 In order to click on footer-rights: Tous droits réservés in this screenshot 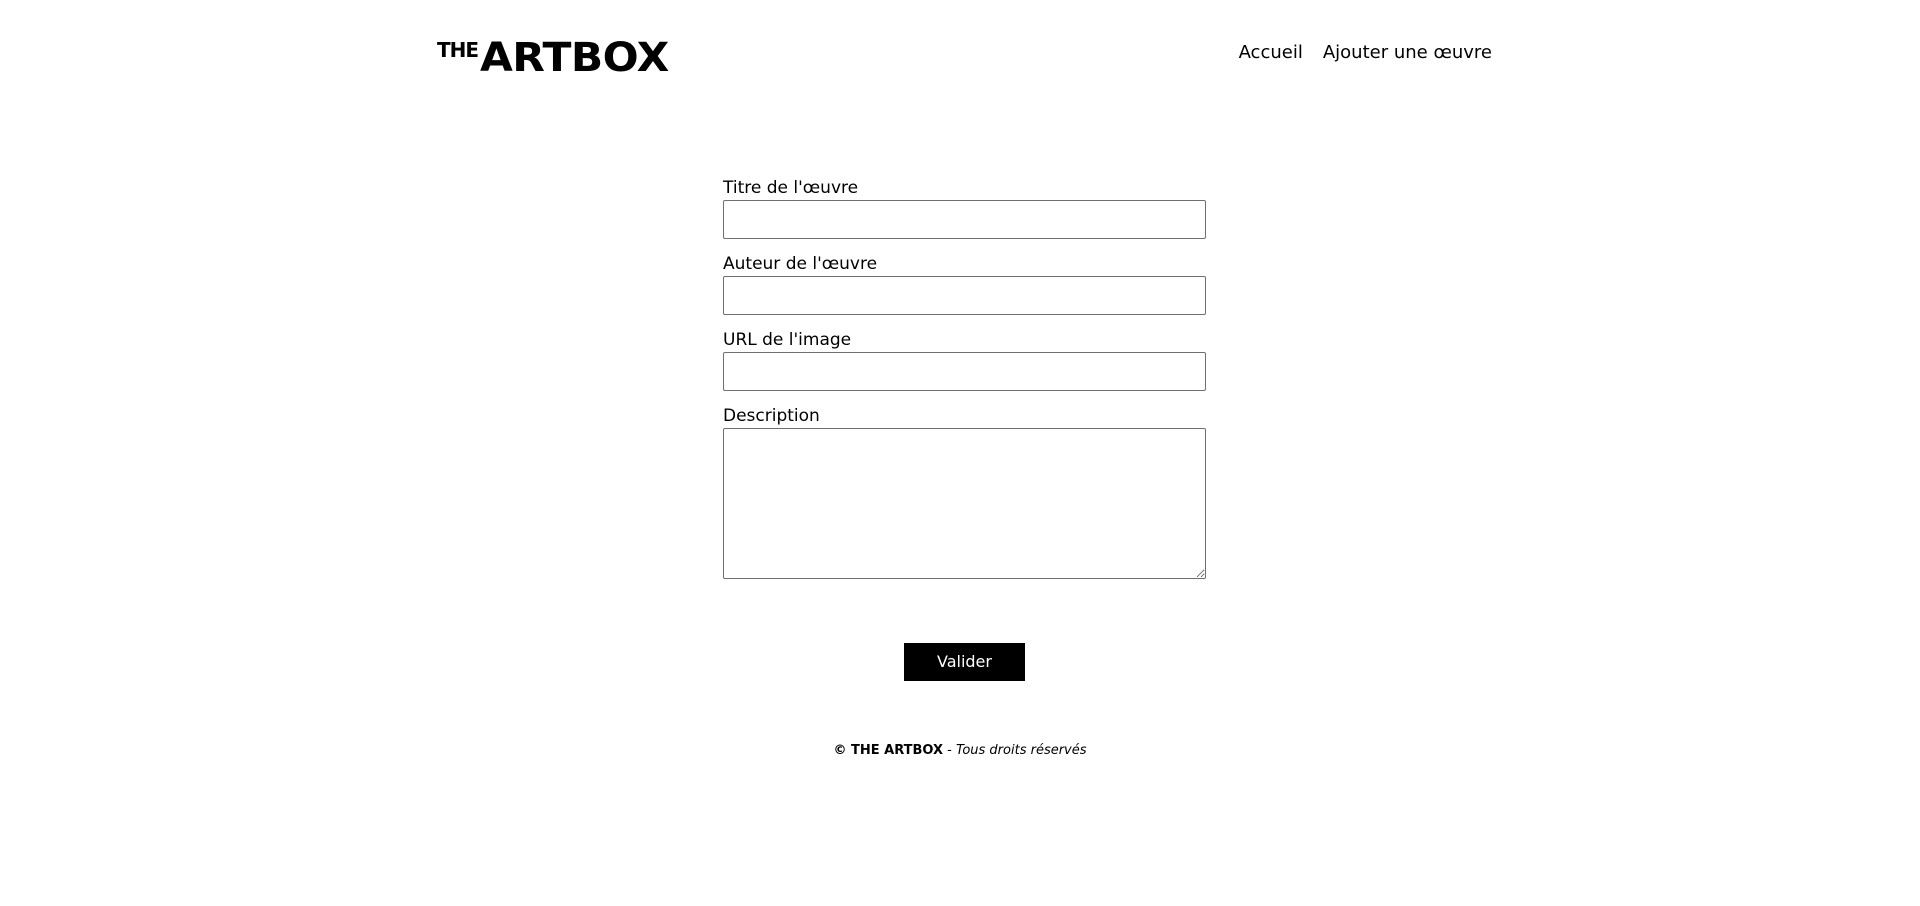, I will do `click(1021, 750)`.